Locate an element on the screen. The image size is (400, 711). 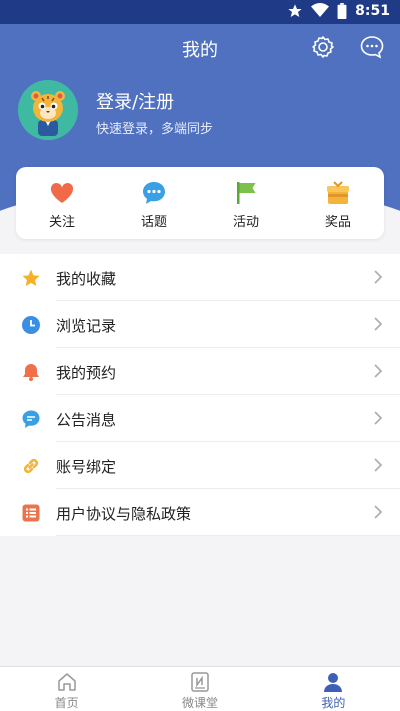
flag-icon is located at coordinates (246, 193).